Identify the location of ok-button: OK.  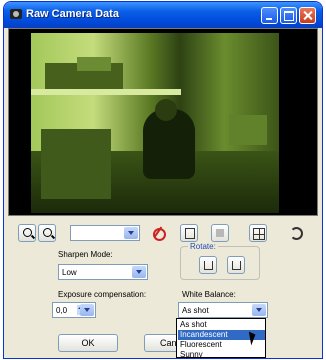
(88, 343).